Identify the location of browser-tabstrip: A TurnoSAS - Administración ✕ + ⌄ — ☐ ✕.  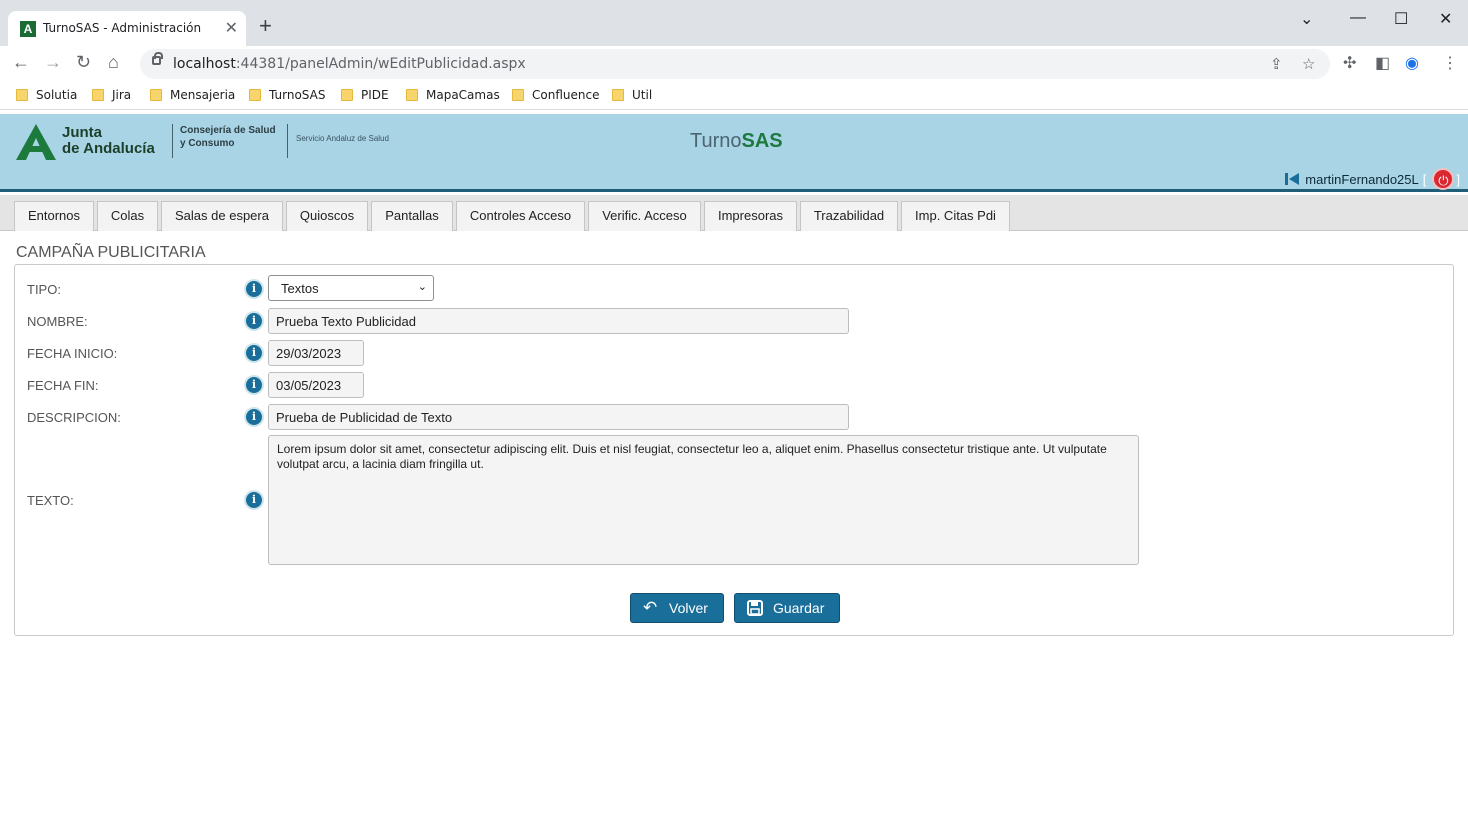
(734, 23).